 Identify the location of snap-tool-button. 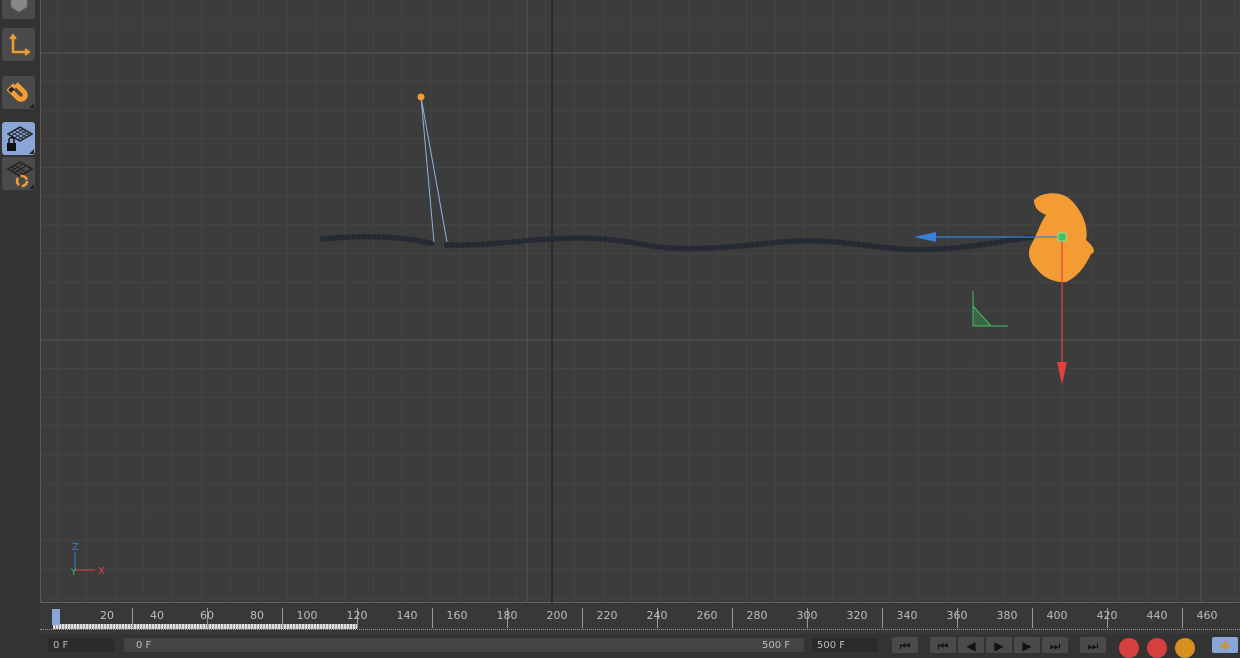
(18, 92).